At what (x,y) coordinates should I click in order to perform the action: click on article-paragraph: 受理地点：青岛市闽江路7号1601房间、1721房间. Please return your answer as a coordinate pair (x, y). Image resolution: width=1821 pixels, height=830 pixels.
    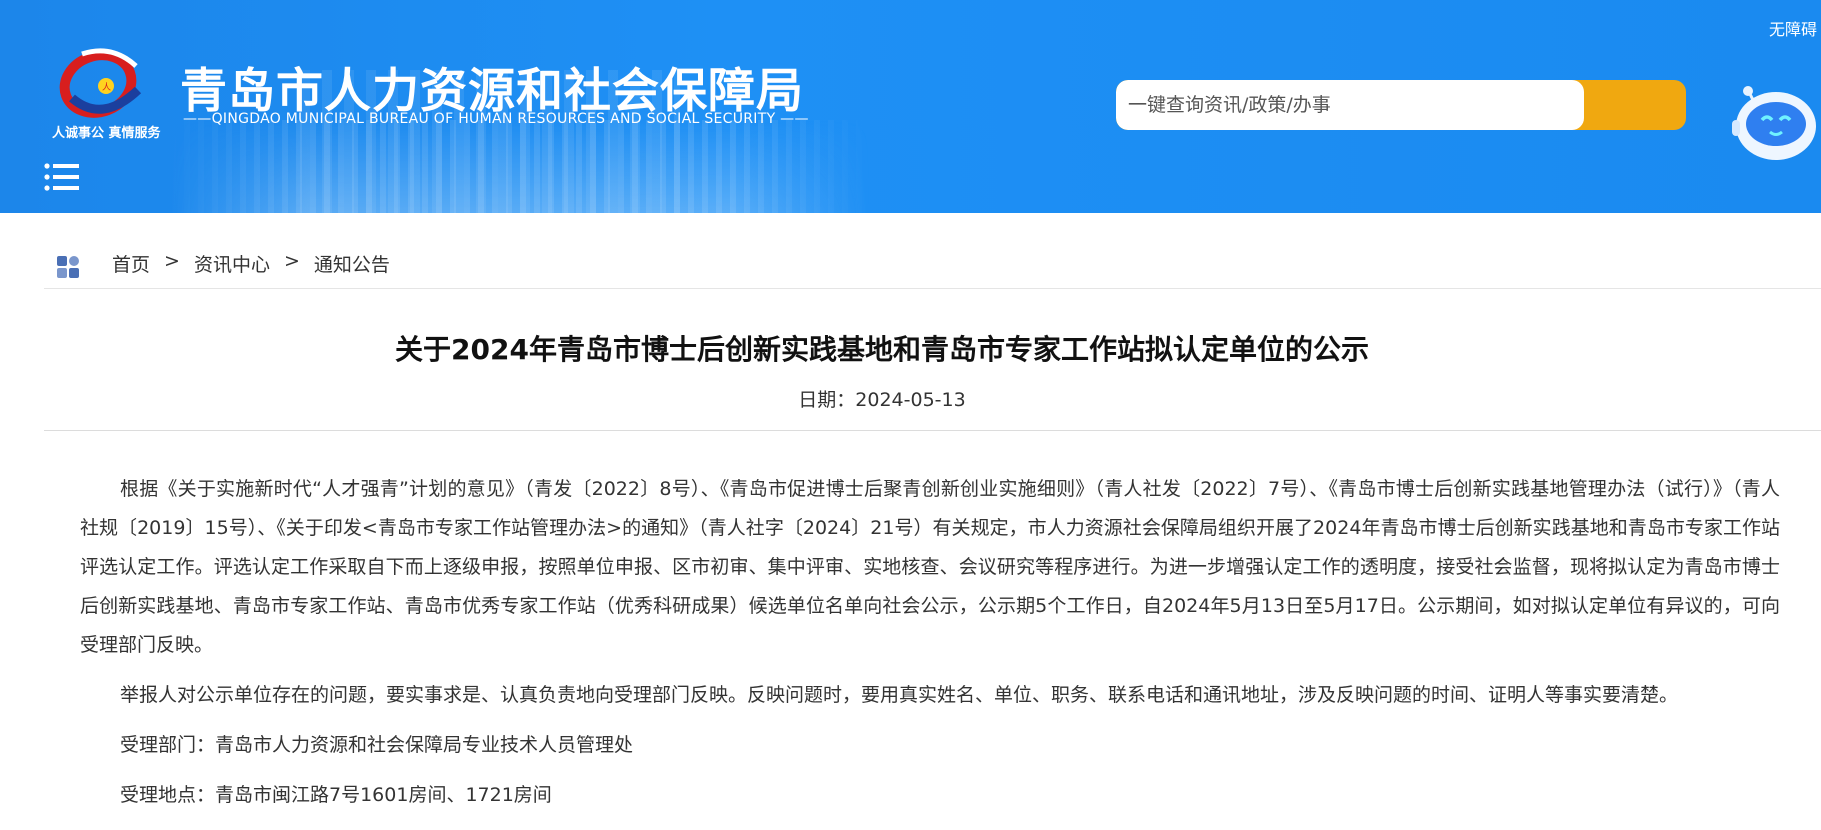
    Looking at the image, I should click on (336, 795).